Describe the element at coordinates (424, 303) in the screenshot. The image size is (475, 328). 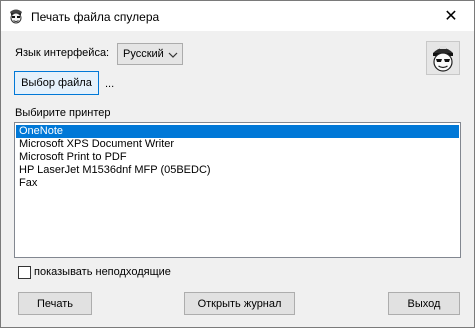
I see `exit-button: Выход` at that location.